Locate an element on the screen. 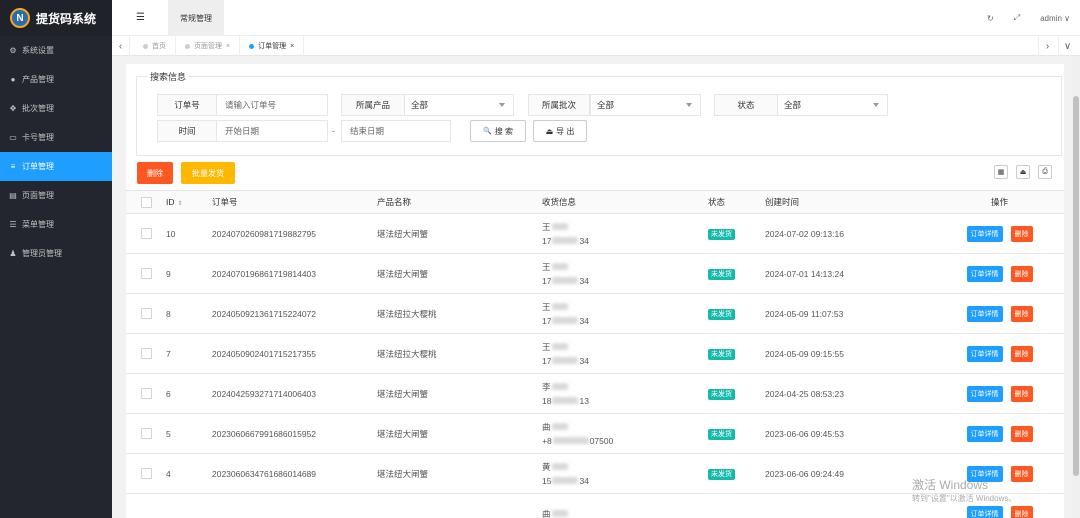 The height and width of the screenshot is (518, 1080). sidebar-item-1: ● 产品管理 is located at coordinates (56, 79).